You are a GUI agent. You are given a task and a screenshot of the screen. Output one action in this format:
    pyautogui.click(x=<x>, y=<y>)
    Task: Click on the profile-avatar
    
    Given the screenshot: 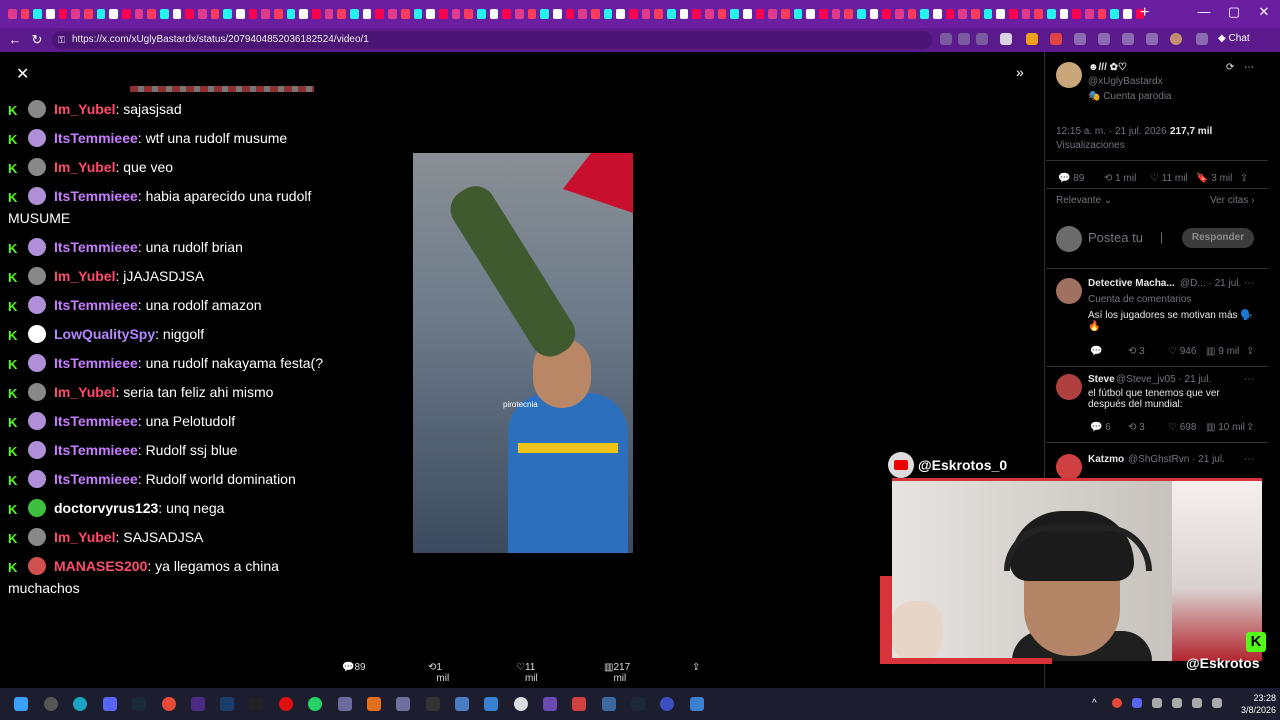 What is the action you would take?
    pyautogui.click(x=1176, y=39)
    